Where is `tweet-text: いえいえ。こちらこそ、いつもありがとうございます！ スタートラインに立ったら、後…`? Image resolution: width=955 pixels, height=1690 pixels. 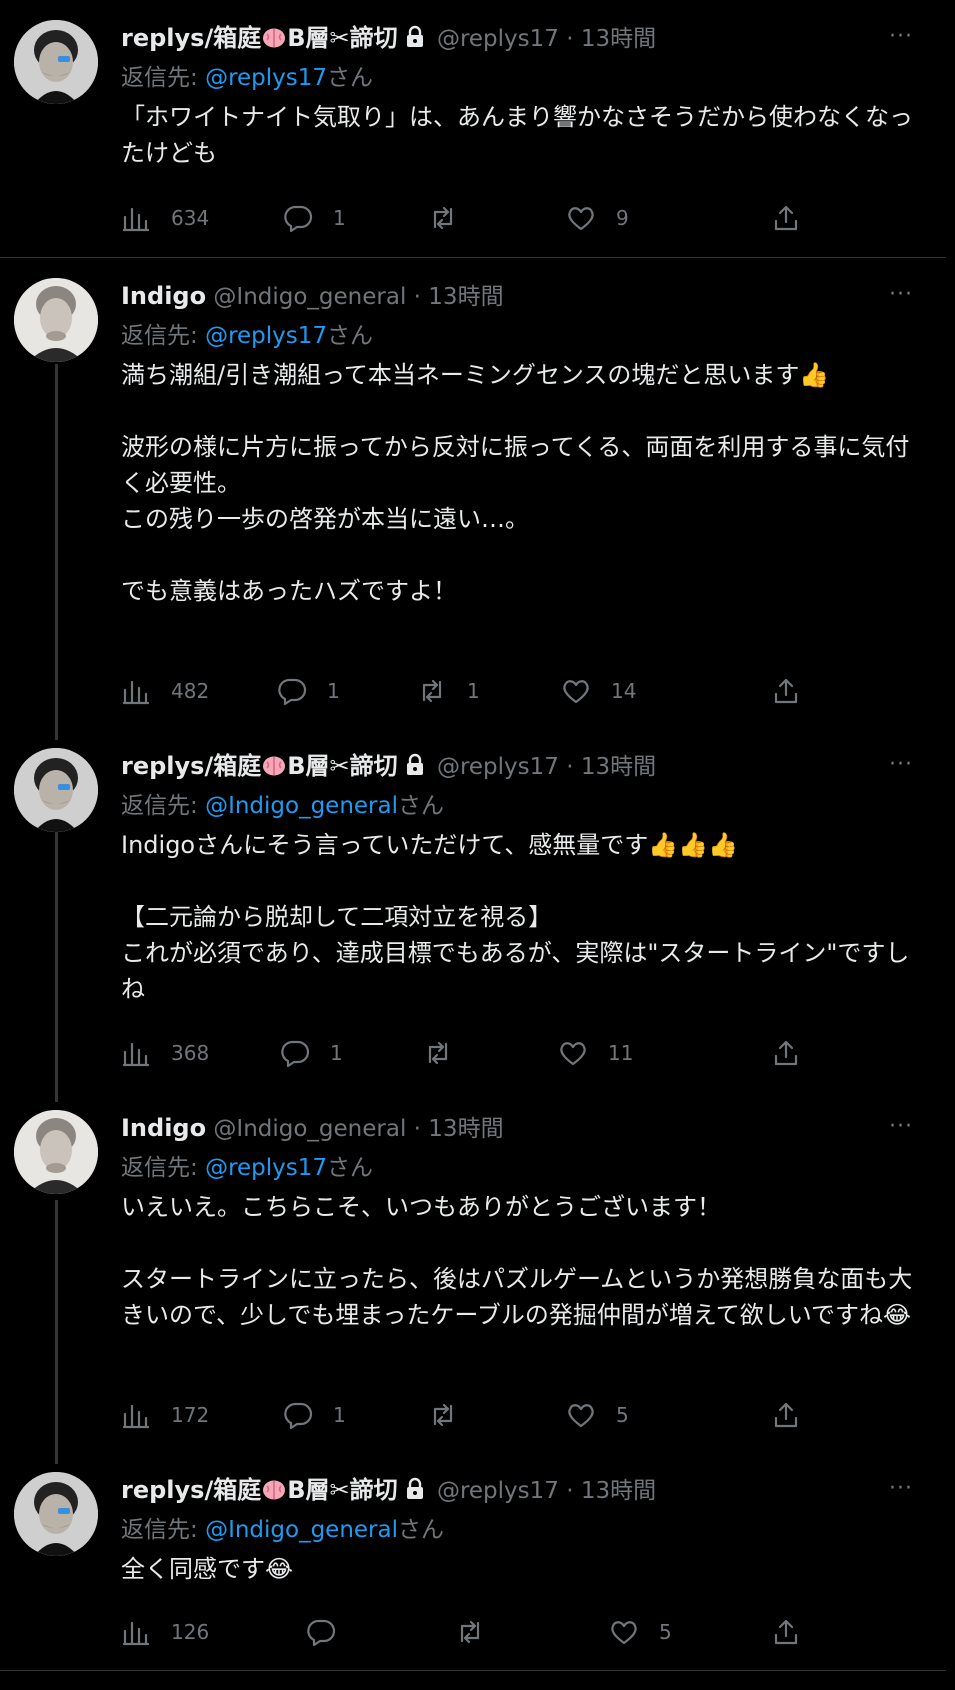
tweet-text: いえいえ。こちらこそ、いつもありがとうございます！ スタートラインに立ったら、後… is located at coordinates (517, 1261).